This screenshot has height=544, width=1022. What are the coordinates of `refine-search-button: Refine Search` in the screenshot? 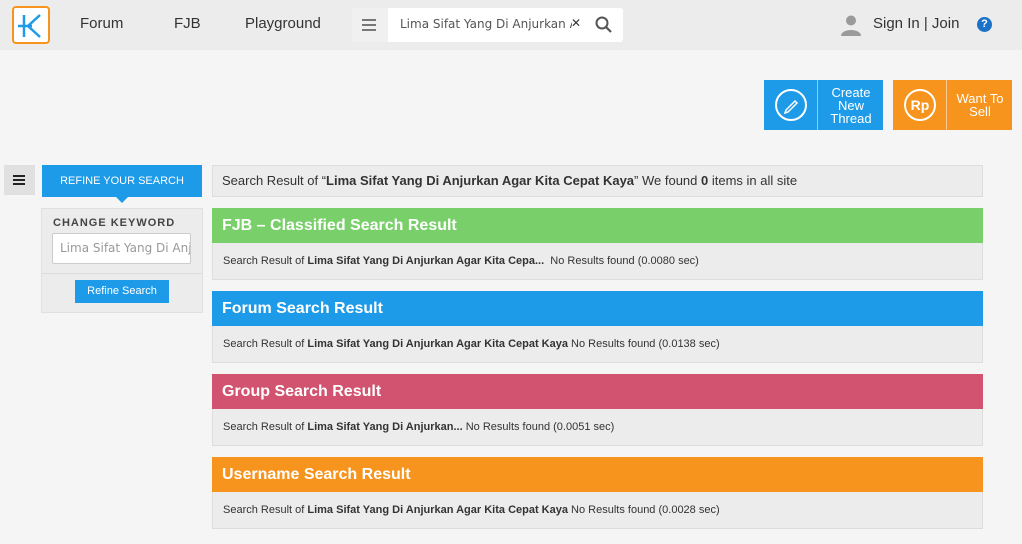 It's located at (122, 291).